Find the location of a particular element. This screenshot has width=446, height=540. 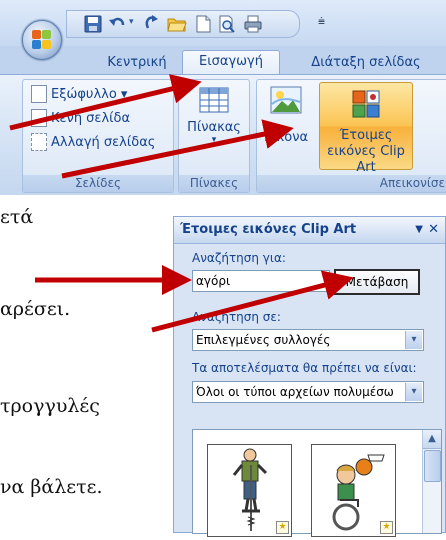

table-button: Πίνακας ▾ is located at coordinates (214, 114).